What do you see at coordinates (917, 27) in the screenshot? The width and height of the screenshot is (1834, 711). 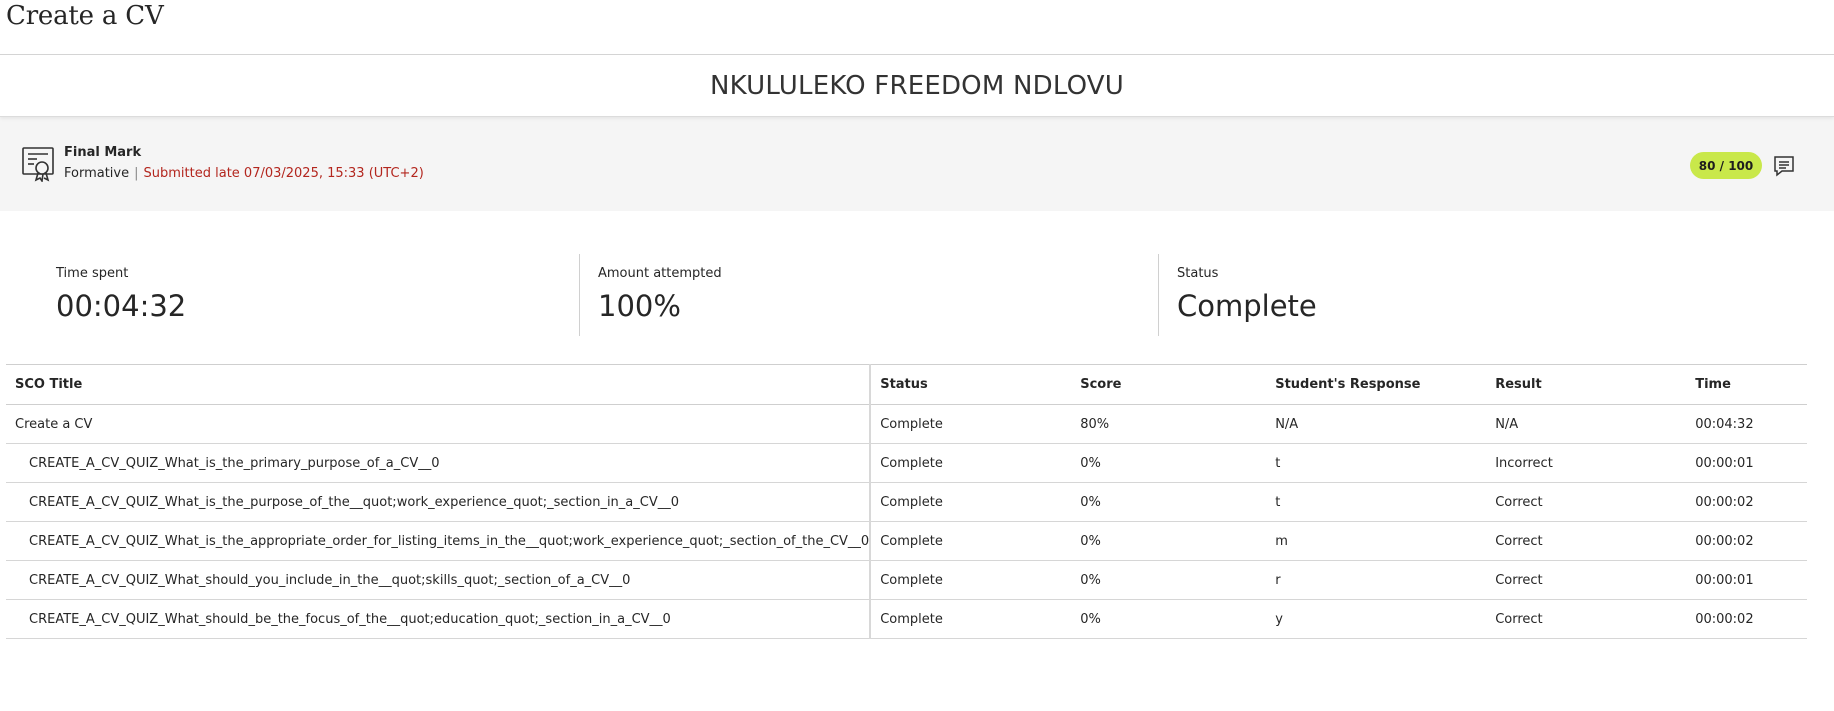 I see `page-header: Create a CV` at bounding box center [917, 27].